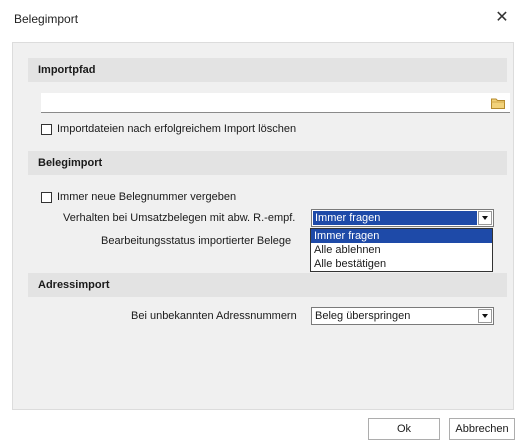  Describe the element at coordinates (482, 429) in the screenshot. I see `cancel-button: Abbrechen` at that location.